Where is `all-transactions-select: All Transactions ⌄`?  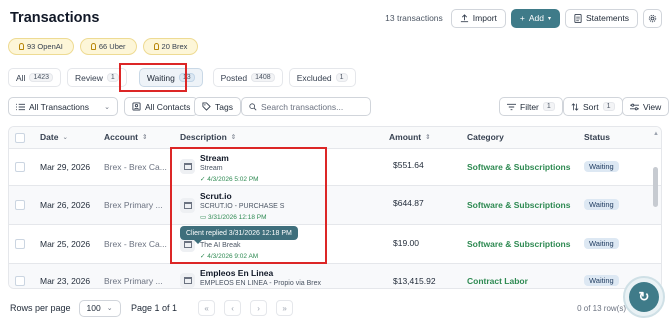 all-transactions-select: All Transactions ⌄ is located at coordinates (63, 106).